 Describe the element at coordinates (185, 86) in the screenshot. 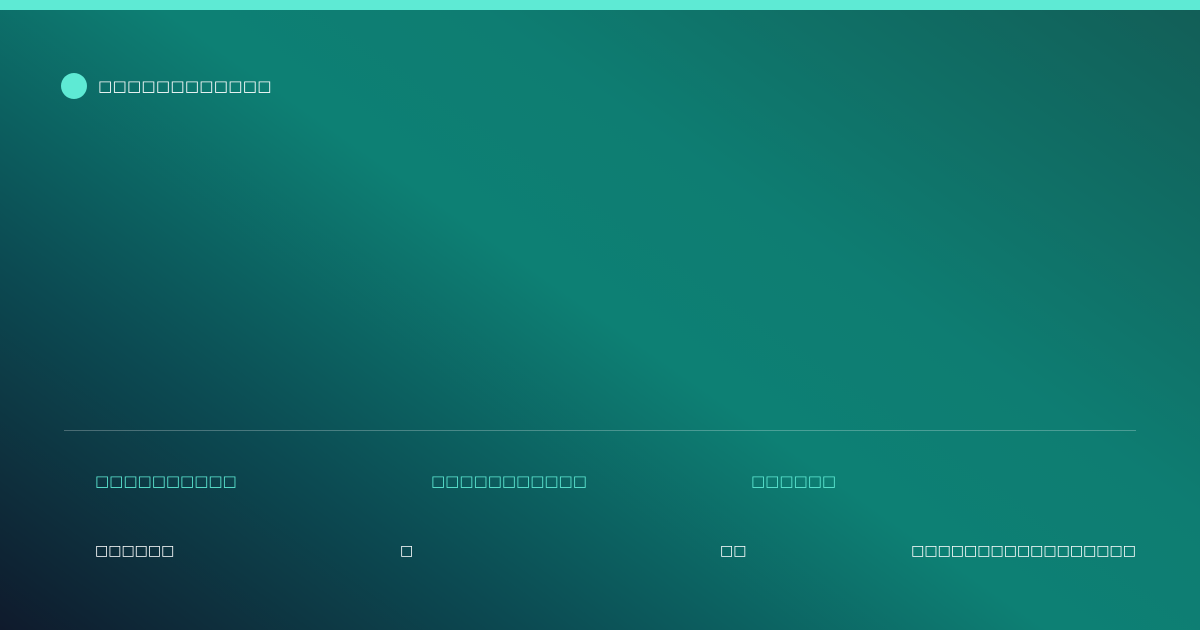

I see `brand-name: □□□□□□□□□□□□` at that location.